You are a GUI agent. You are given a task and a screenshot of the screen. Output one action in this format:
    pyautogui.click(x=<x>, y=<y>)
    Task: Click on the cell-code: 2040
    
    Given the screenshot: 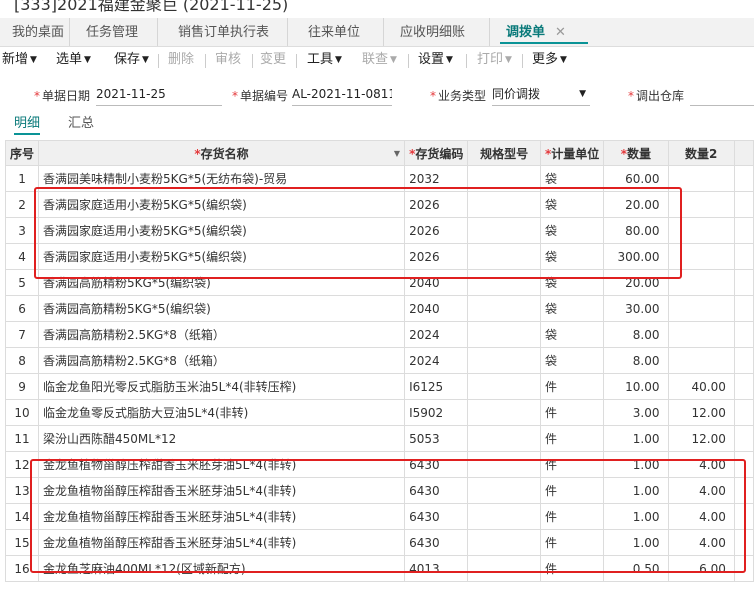 What is the action you would take?
    pyautogui.click(x=436, y=308)
    